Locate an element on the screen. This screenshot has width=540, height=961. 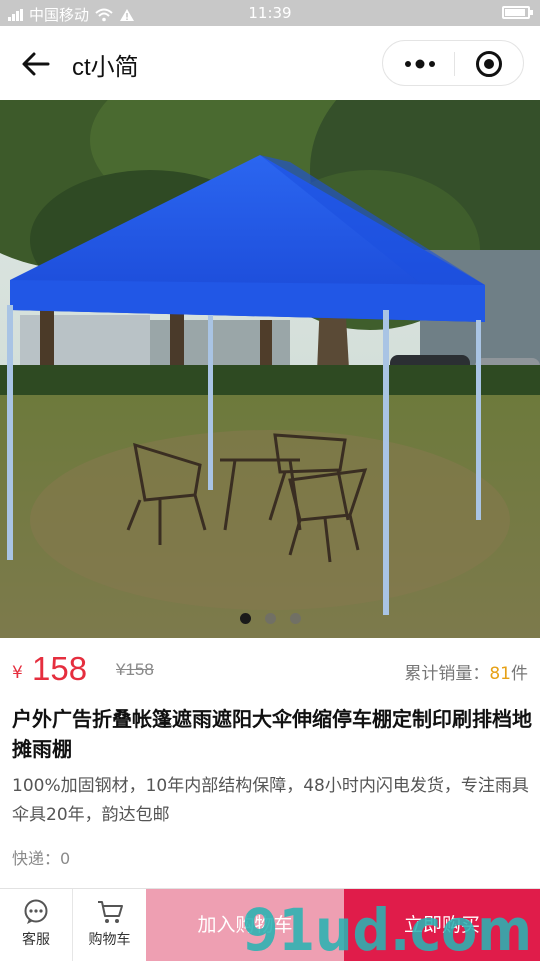
sales-label: 累计销量： is located at coordinates (447, 674).